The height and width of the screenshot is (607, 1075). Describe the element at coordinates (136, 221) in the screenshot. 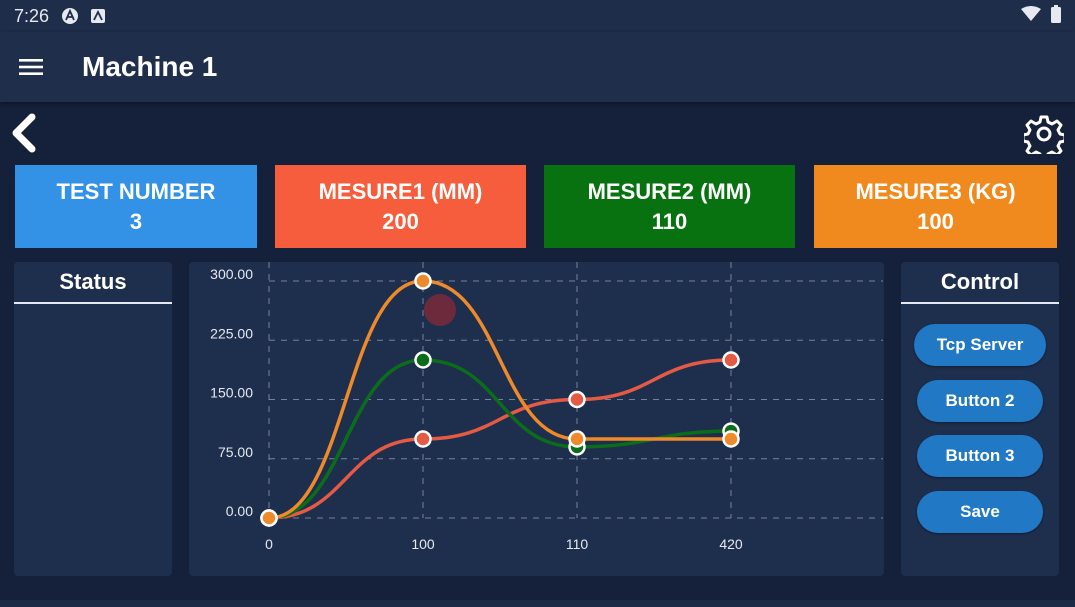

I see `card-value: 3` at that location.